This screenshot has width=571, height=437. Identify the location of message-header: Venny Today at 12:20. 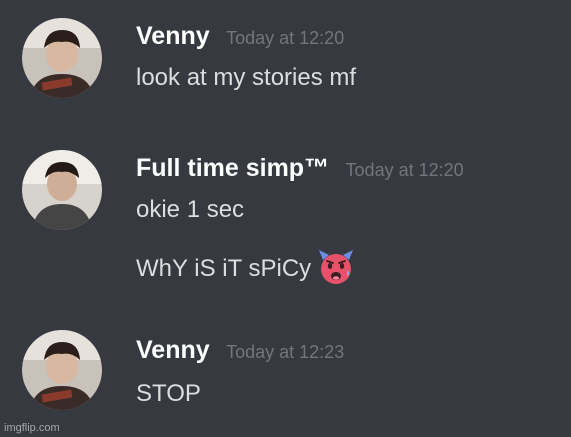
(240, 36).